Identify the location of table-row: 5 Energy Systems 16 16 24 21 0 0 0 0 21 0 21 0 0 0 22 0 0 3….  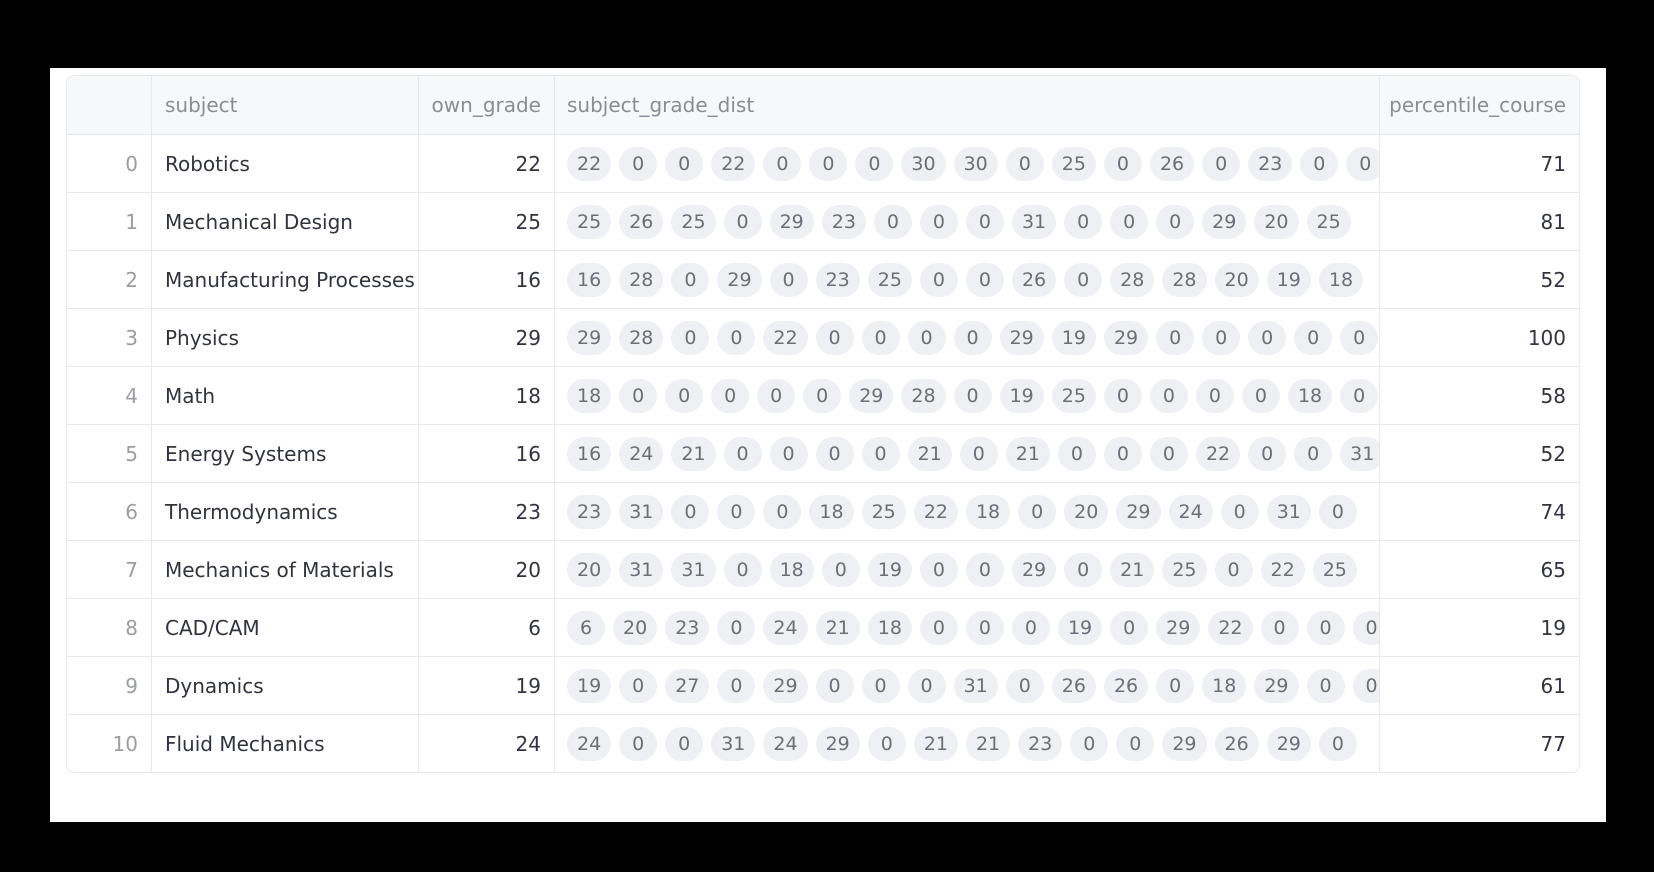
(823, 453).